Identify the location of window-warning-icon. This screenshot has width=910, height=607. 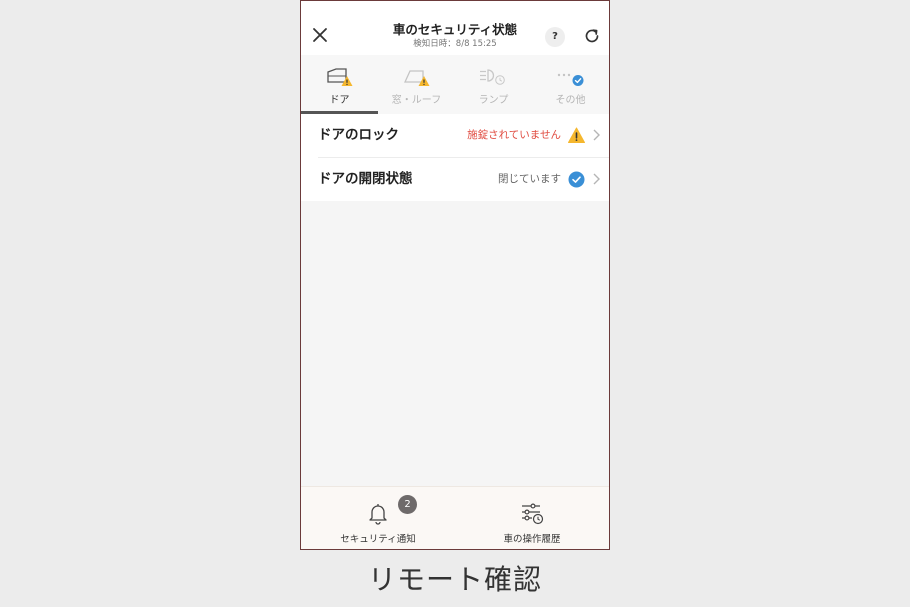
(416, 78).